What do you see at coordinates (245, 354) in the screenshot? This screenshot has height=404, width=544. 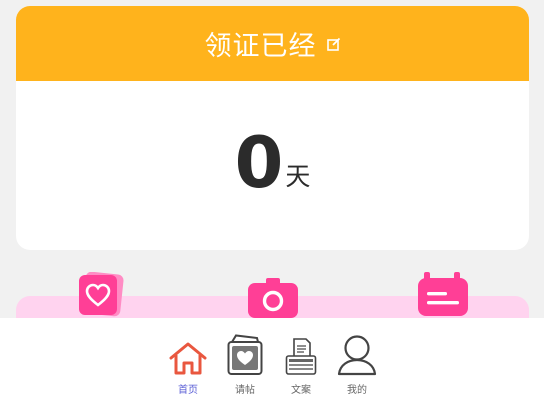 I see `invitation-icon` at bounding box center [245, 354].